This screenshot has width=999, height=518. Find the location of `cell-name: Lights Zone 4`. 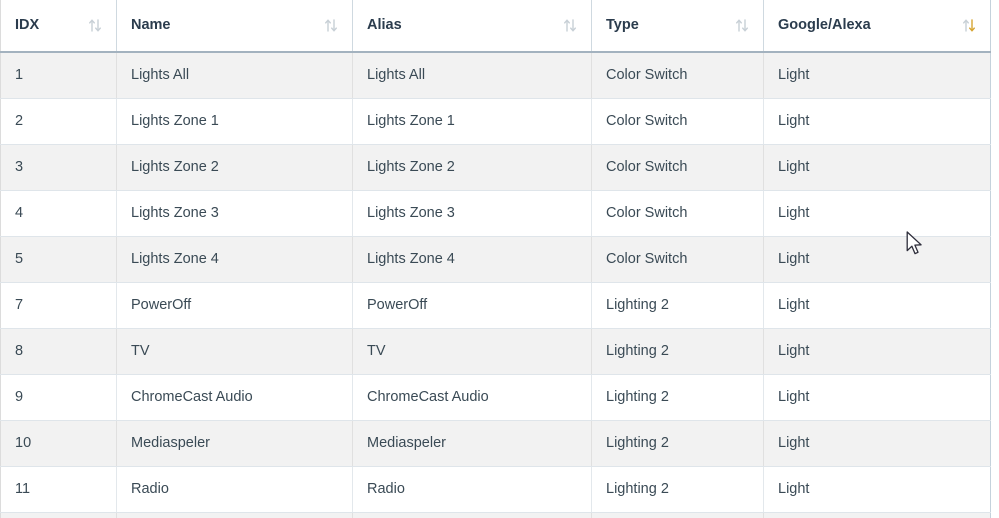

cell-name: Lights Zone 4 is located at coordinates (234, 259).